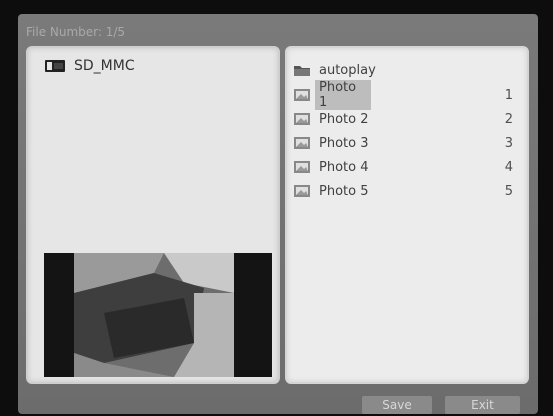 The image size is (553, 416). I want to click on list-item-photo-2: Photo 2, so click(376, 119).